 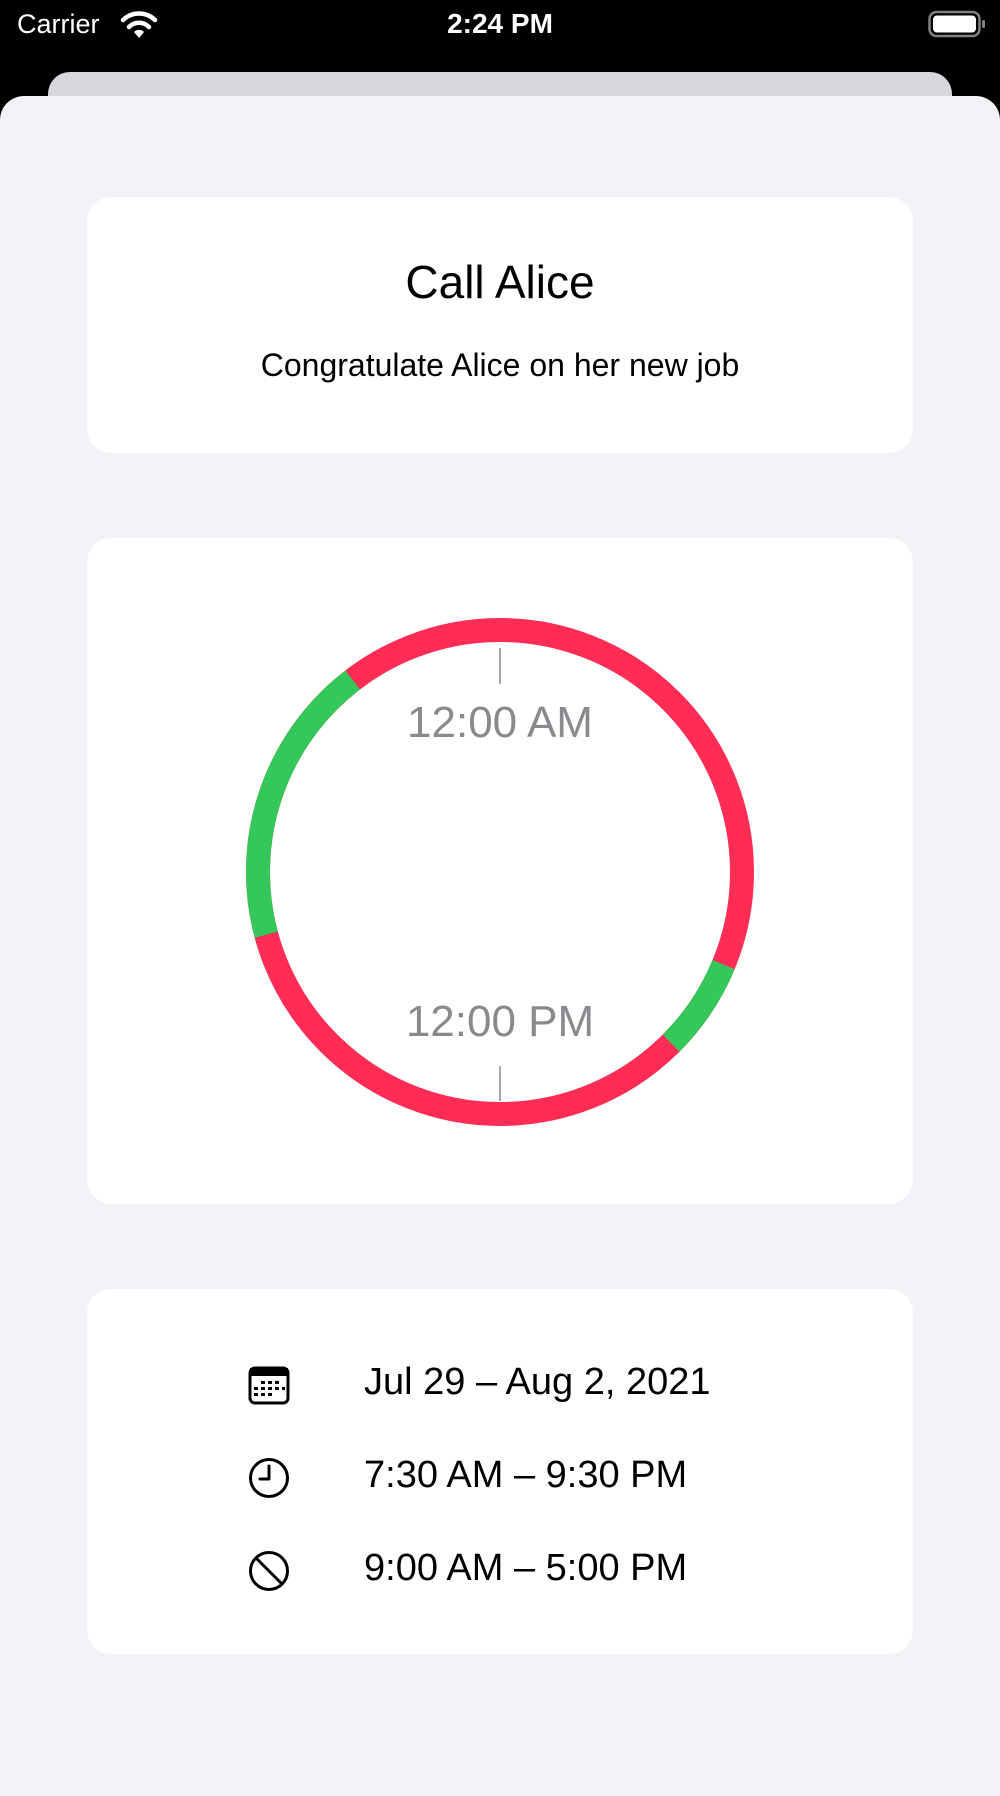 What do you see at coordinates (500, 722) in the screenshot?
I see `midnight-label: 12:00 AM` at bounding box center [500, 722].